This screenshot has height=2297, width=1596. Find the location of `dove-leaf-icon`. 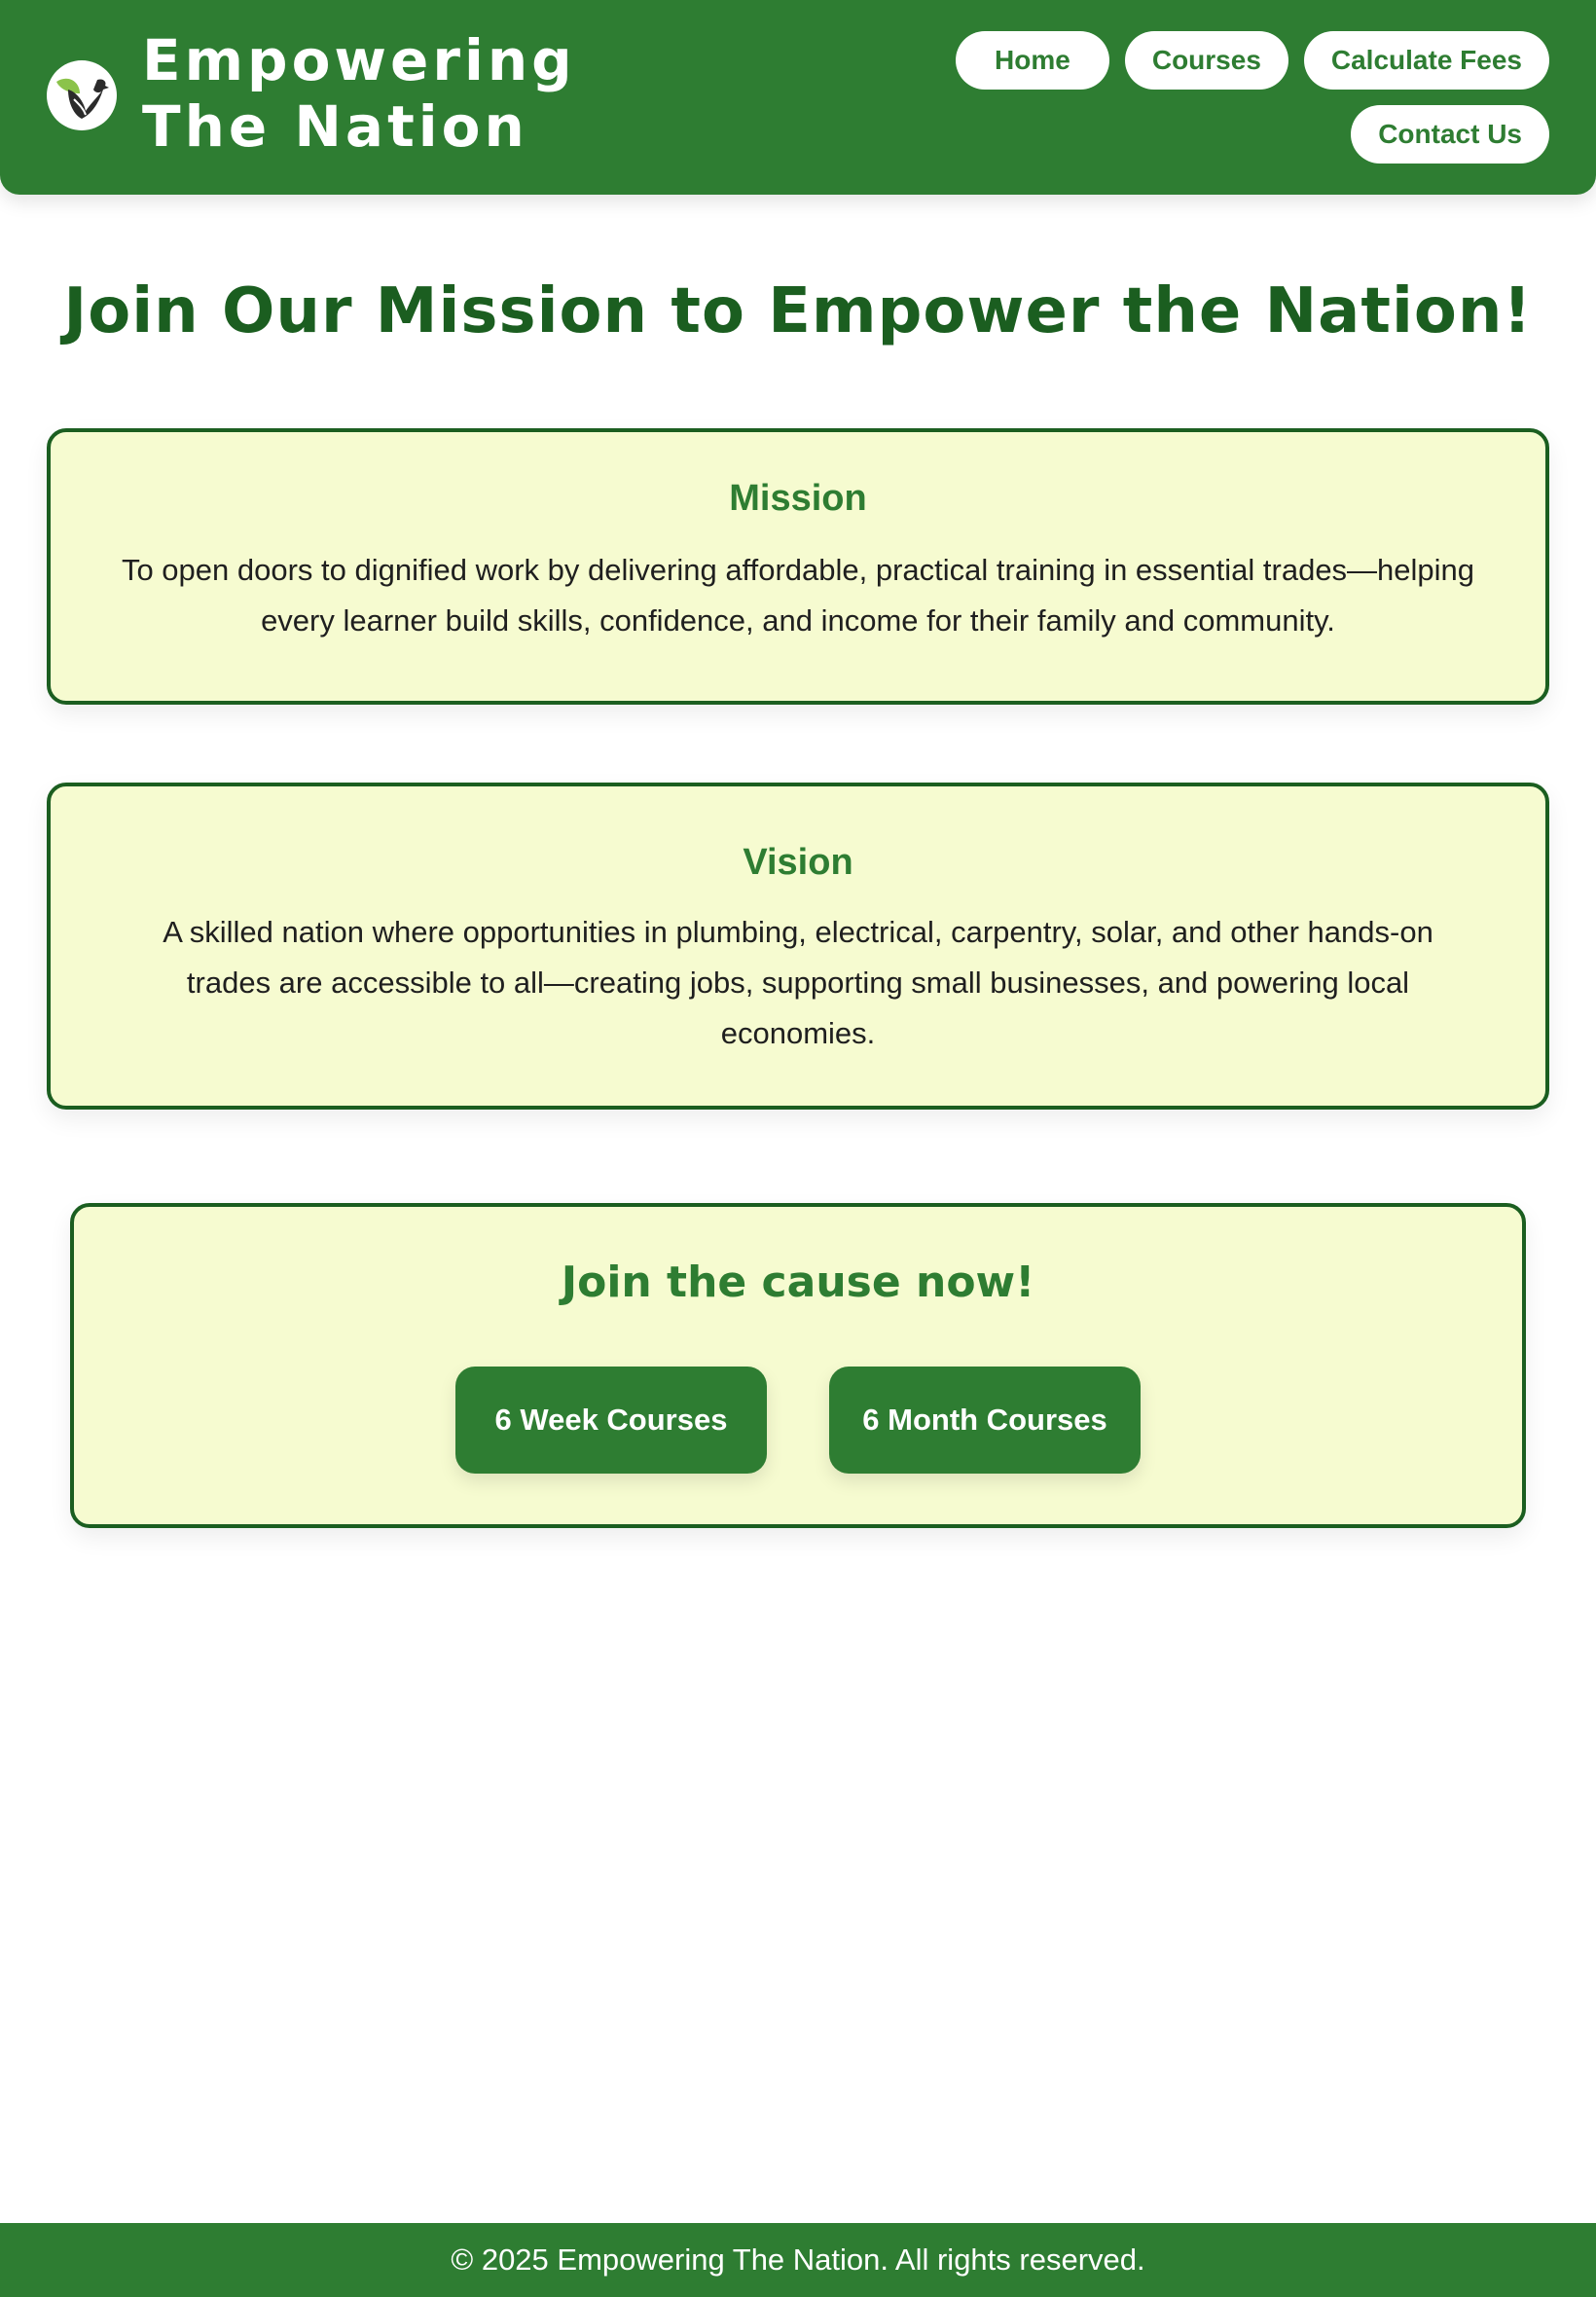

dove-leaf-icon is located at coordinates (82, 95).